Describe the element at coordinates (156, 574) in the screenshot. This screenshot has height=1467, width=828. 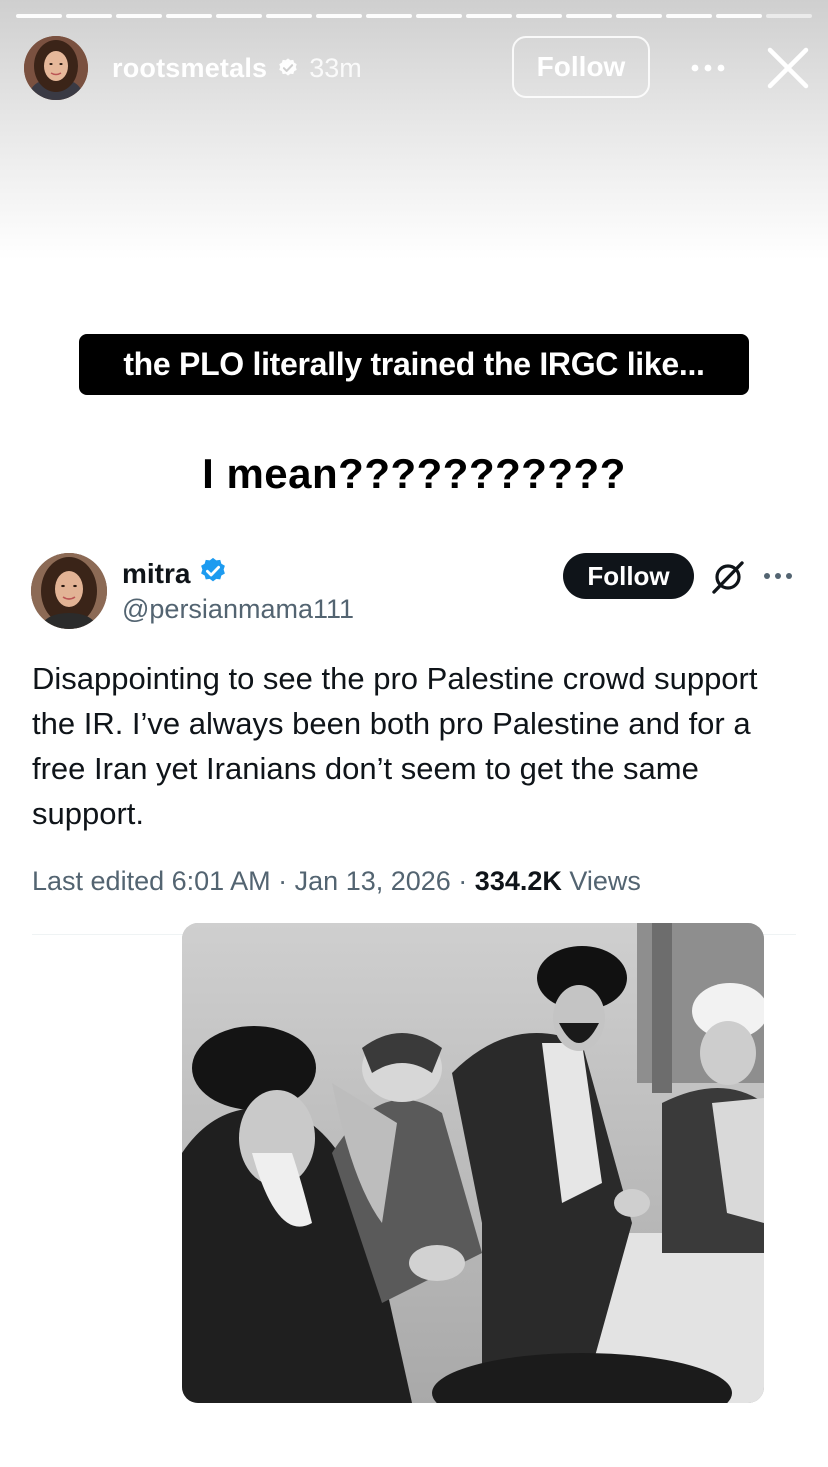
I see `tweet-display-name: mitra` at that location.